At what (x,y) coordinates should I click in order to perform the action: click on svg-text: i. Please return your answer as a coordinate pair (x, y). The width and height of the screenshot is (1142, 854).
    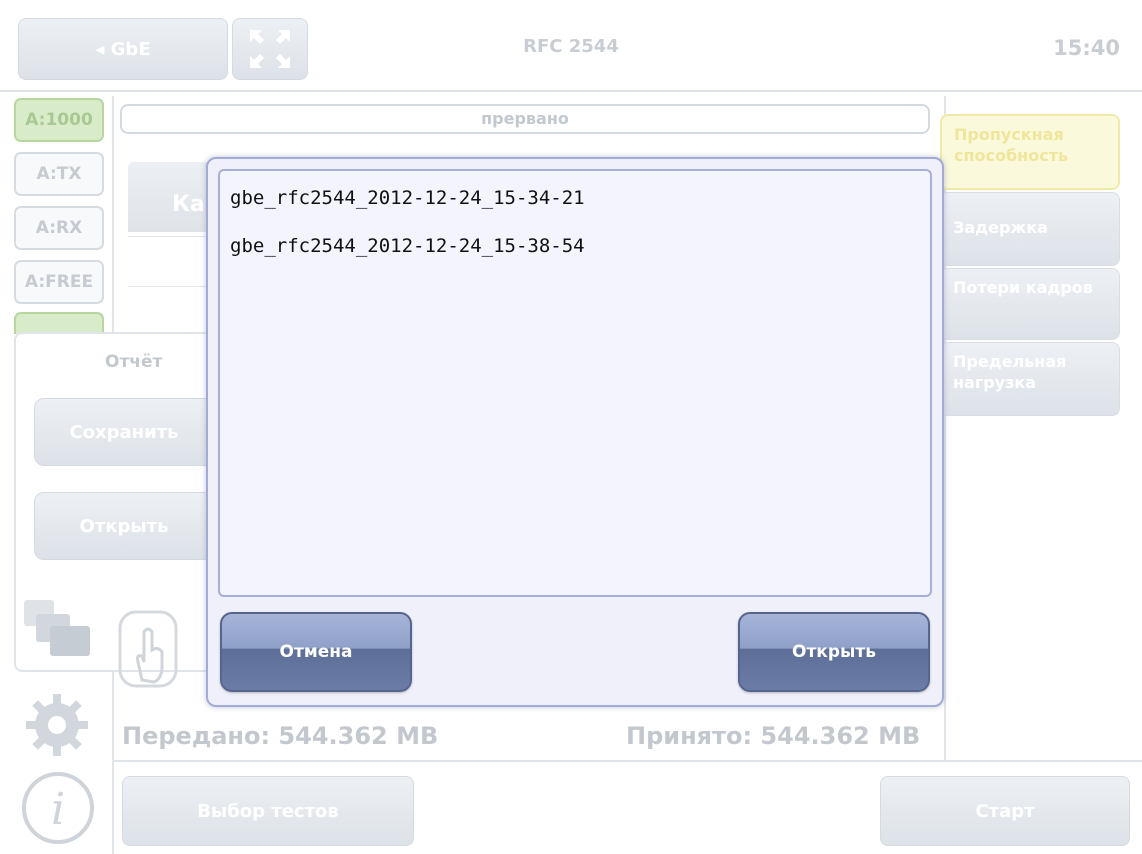
    Looking at the image, I should click on (58, 809).